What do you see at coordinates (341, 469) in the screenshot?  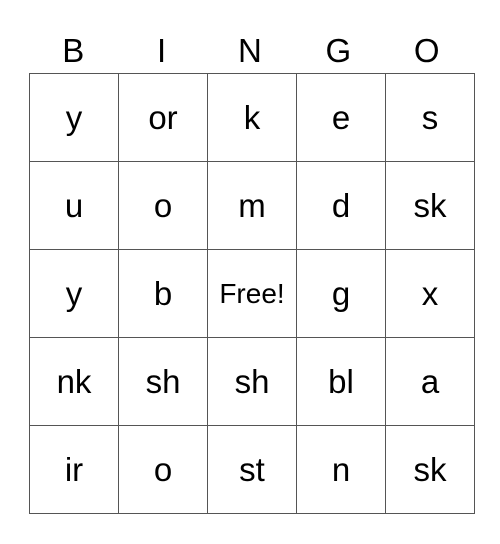 I see `bingo-cell: n` at bounding box center [341, 469].